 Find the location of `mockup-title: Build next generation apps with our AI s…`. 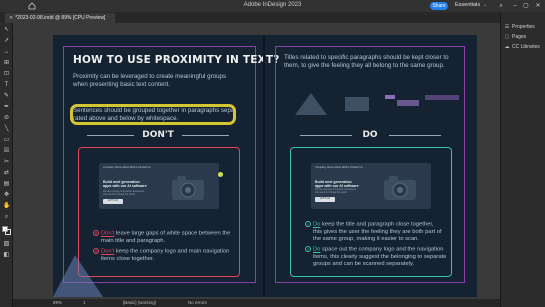

mockup-title: Build next generation apps with our AI s… is located at coordinates (125, 184).